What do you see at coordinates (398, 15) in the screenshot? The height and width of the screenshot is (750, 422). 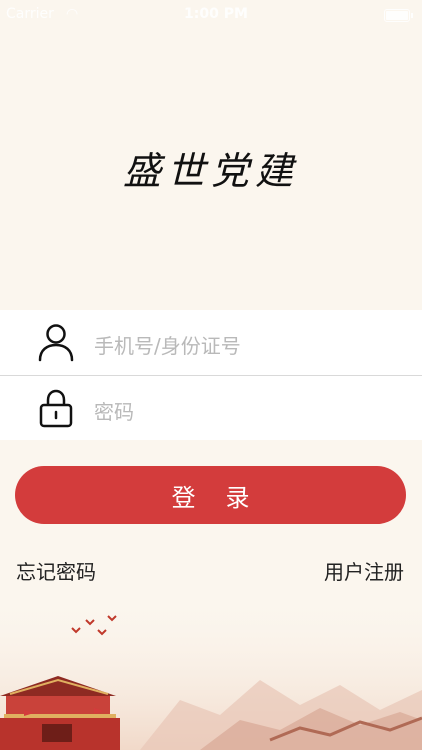 I see `battery-icon` at bounding box center [398, 15].